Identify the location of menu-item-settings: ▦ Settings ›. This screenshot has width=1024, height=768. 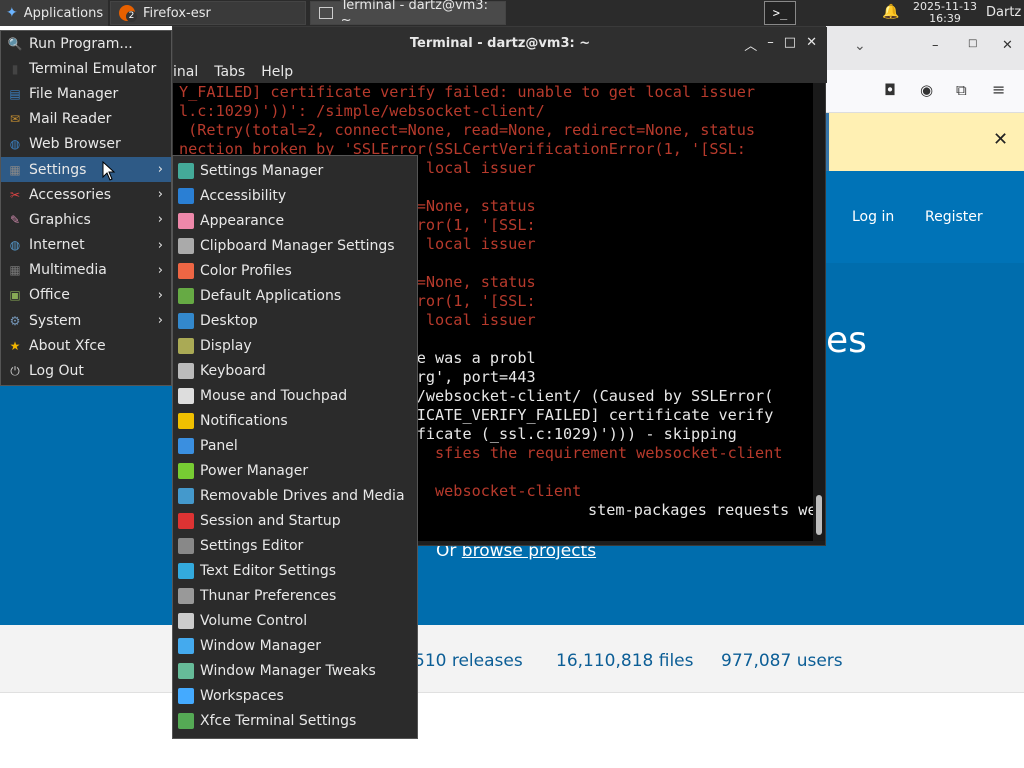
(86, 169).